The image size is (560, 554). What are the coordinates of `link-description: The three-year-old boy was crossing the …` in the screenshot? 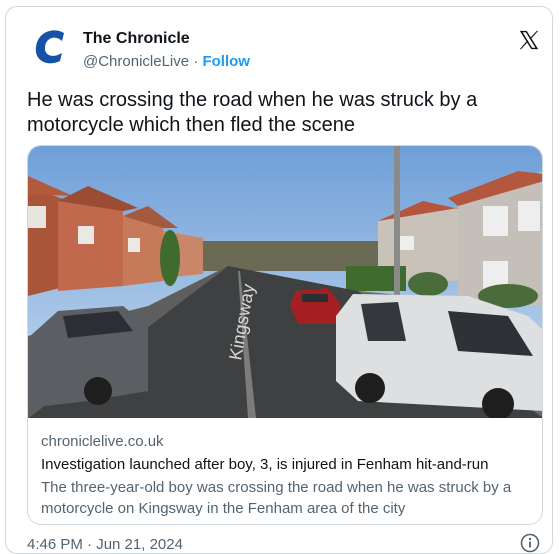 It's located at (276, 498).